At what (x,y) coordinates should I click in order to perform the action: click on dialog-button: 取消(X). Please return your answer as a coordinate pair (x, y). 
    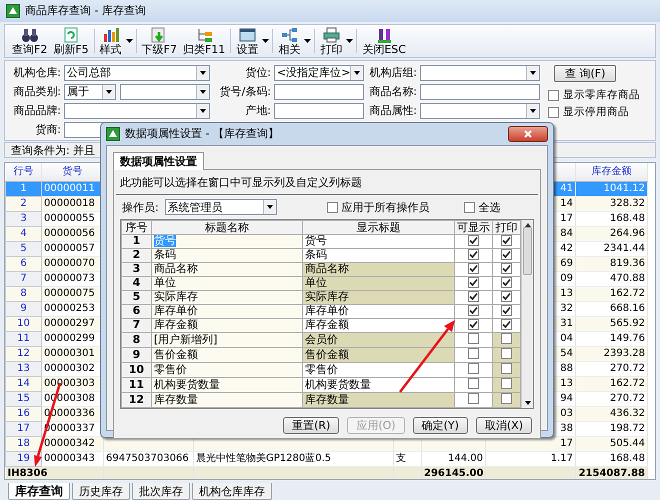
    Looking at the image, I should click on (504, 425).